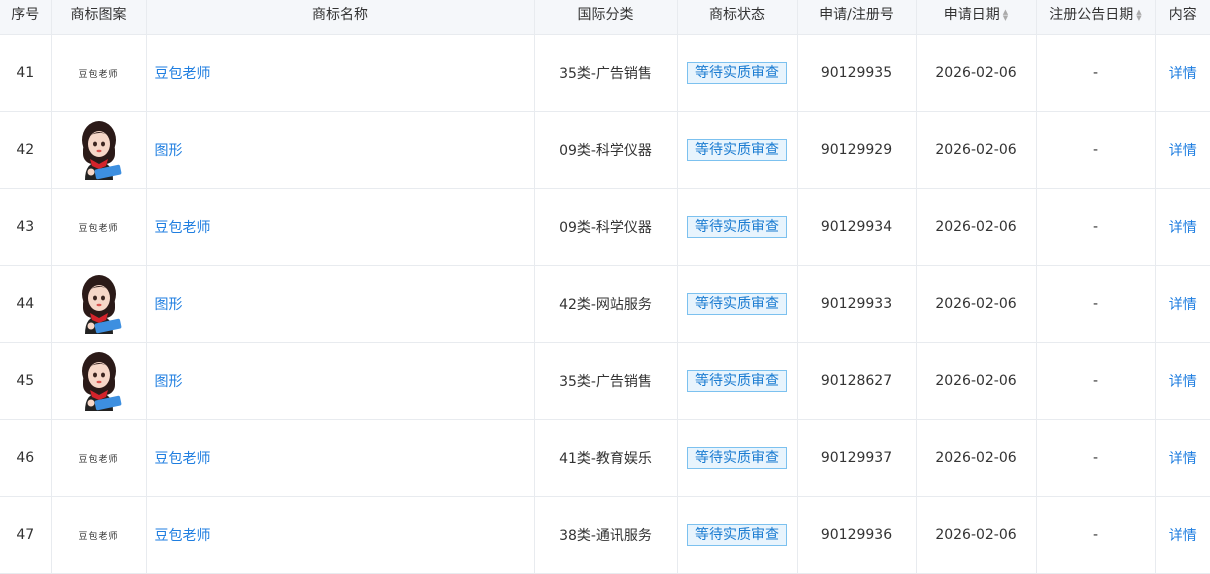  What do you see at coordinates (856, 227) in the screenshot?
I see `appno-value: 90129934` at bounding box center [856, 227].